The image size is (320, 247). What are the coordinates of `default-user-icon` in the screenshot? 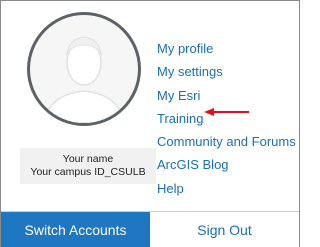 It's located at (84, 69).